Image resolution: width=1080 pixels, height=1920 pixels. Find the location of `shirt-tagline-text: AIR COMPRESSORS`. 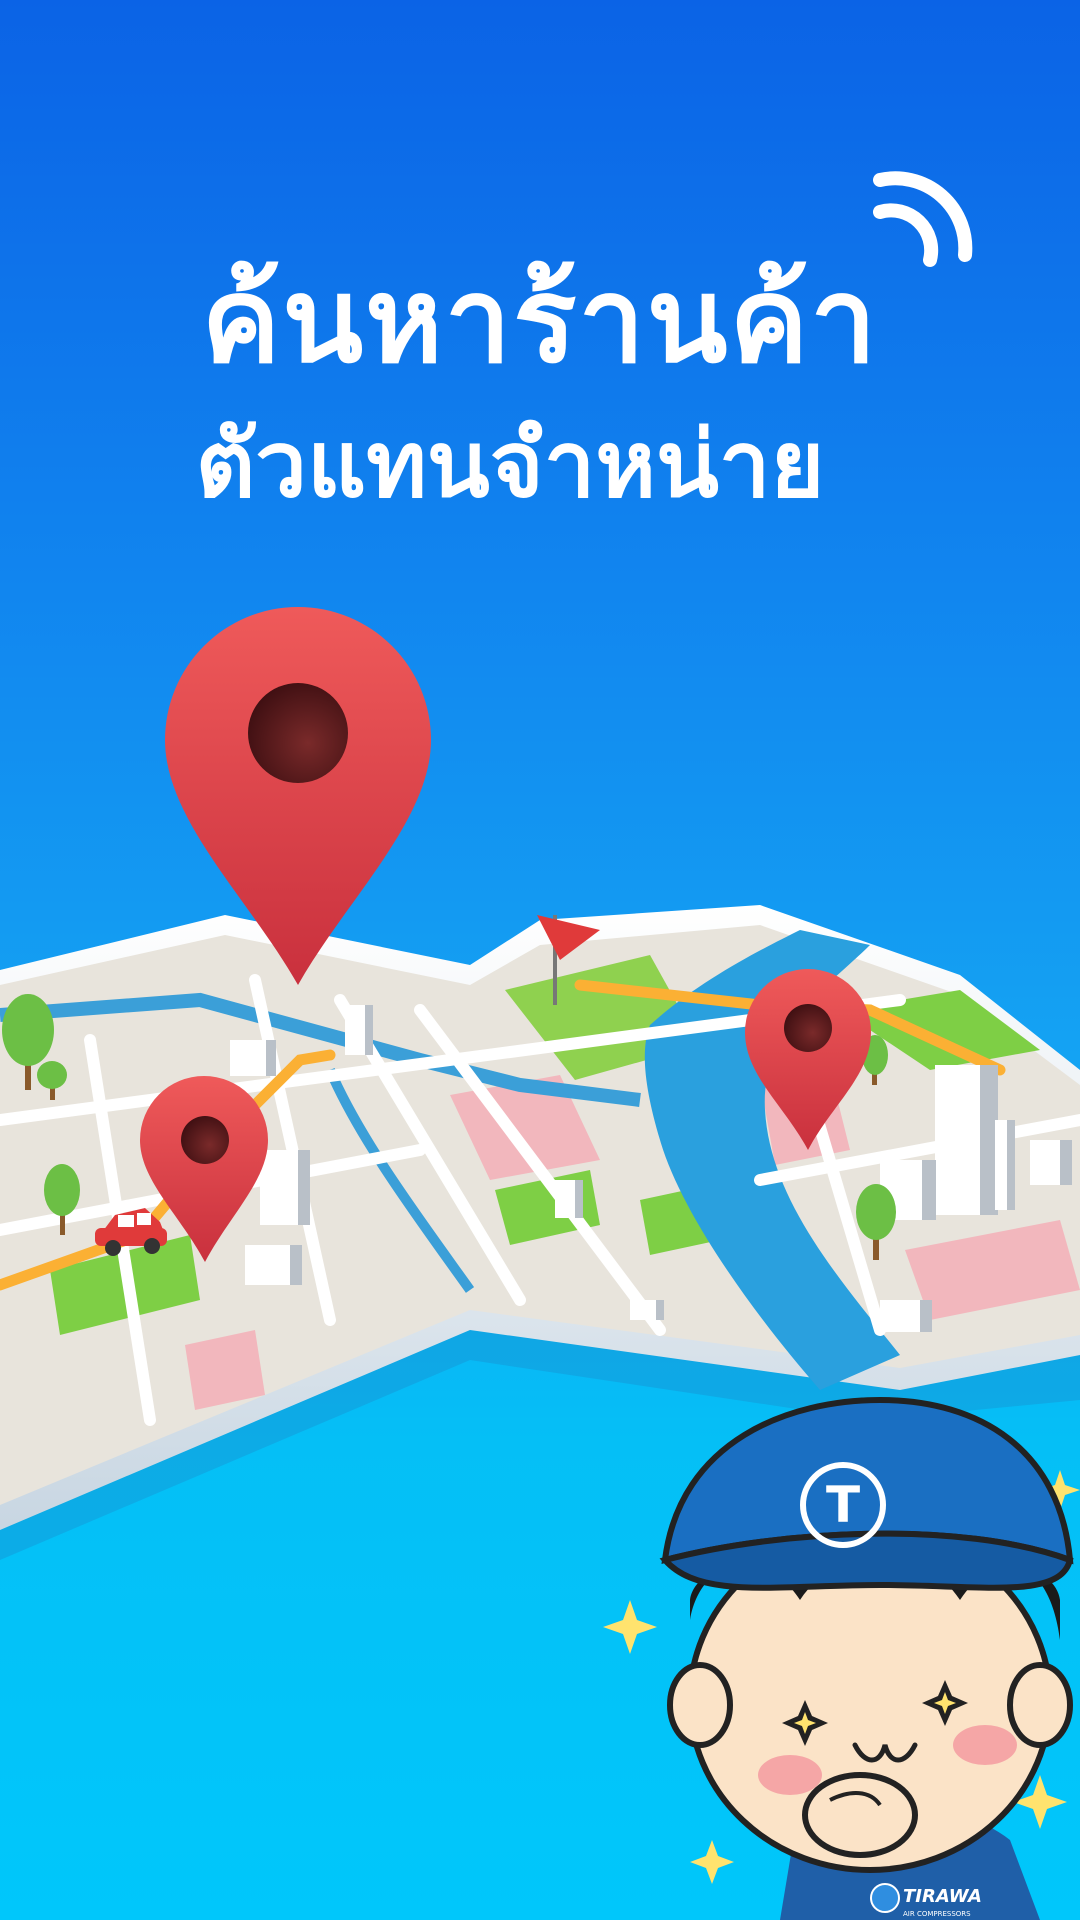

shirt-tagline-text: AIR COMPRESSORS is located at coordinates (937, 1914).